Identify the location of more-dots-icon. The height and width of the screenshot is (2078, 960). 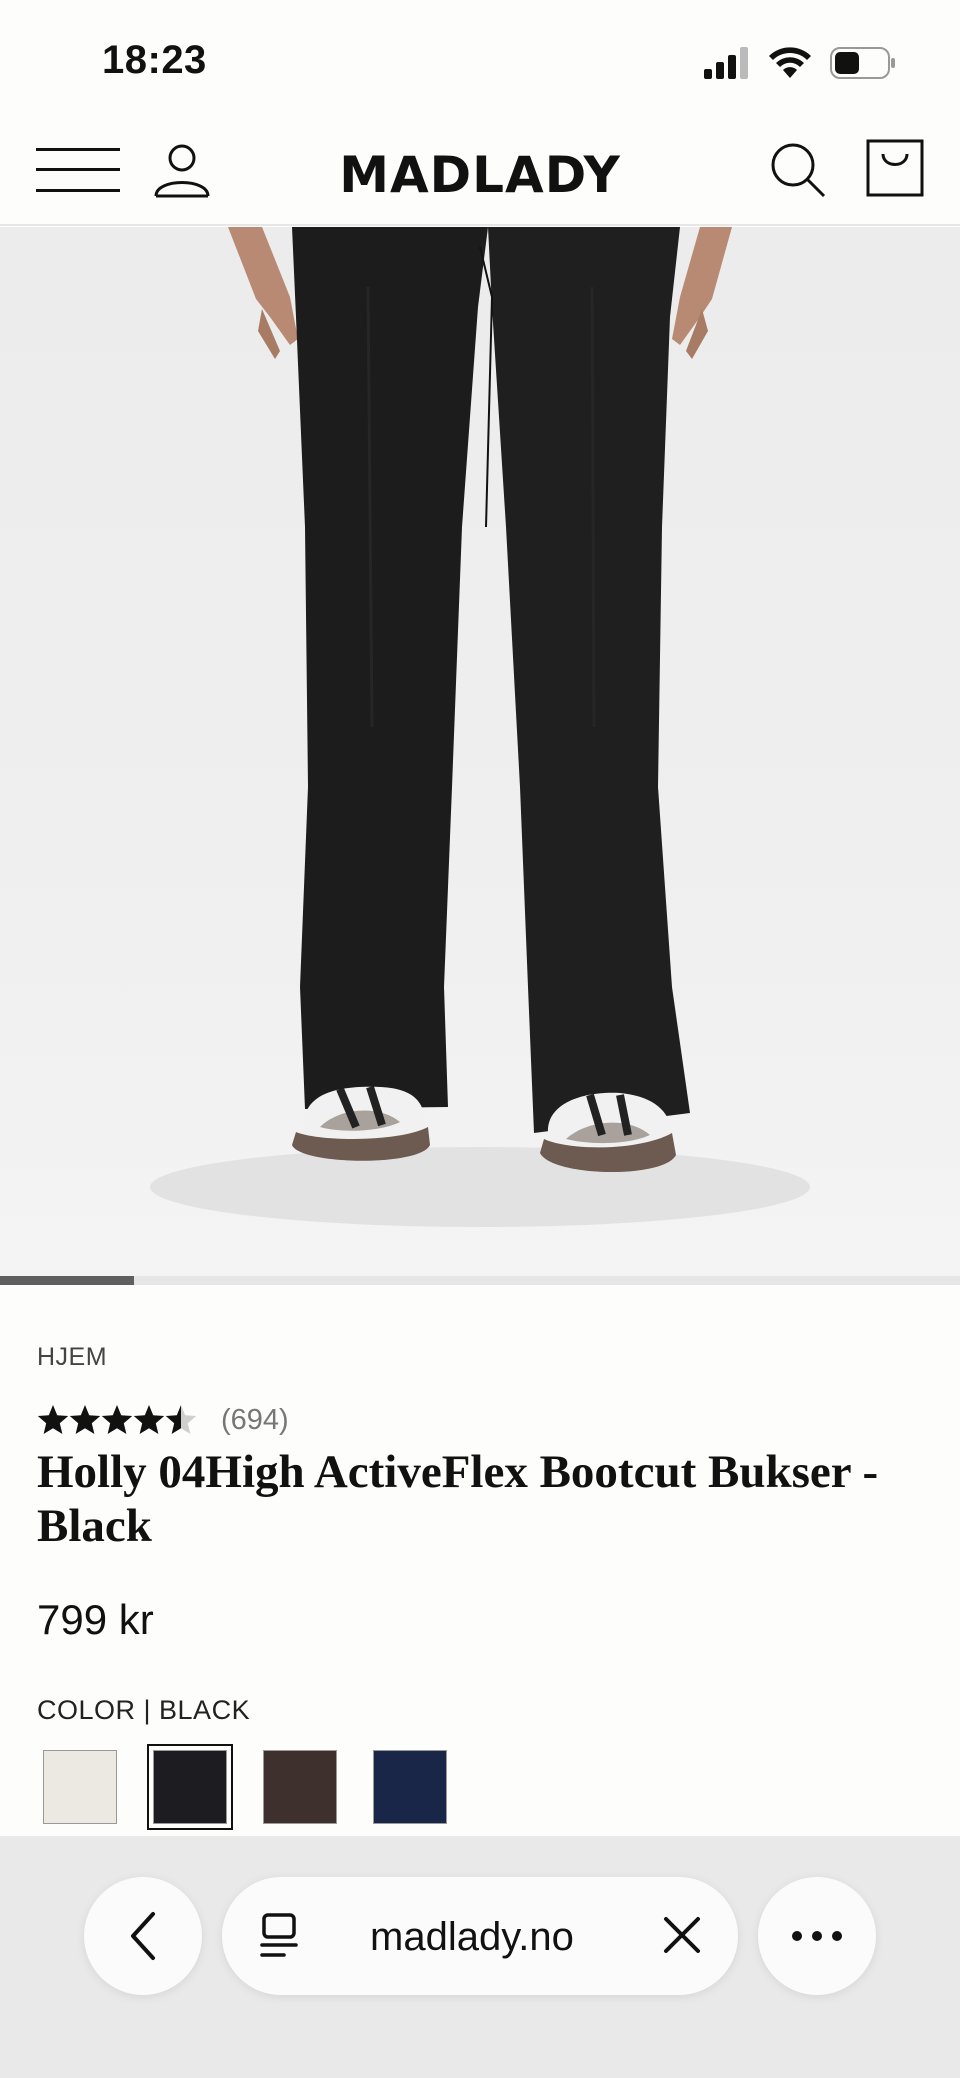
(817, 1936).